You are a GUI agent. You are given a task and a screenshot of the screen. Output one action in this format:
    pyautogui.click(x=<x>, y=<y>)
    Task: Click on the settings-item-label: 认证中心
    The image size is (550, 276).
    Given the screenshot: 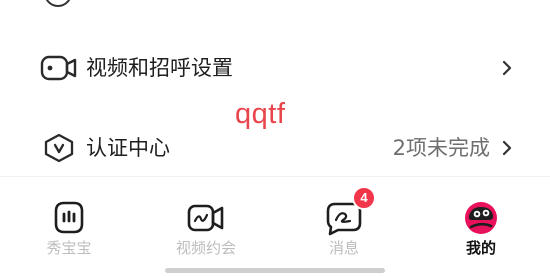 What is the action you would take?
    pyautogui.click(x=128, y=148)
    